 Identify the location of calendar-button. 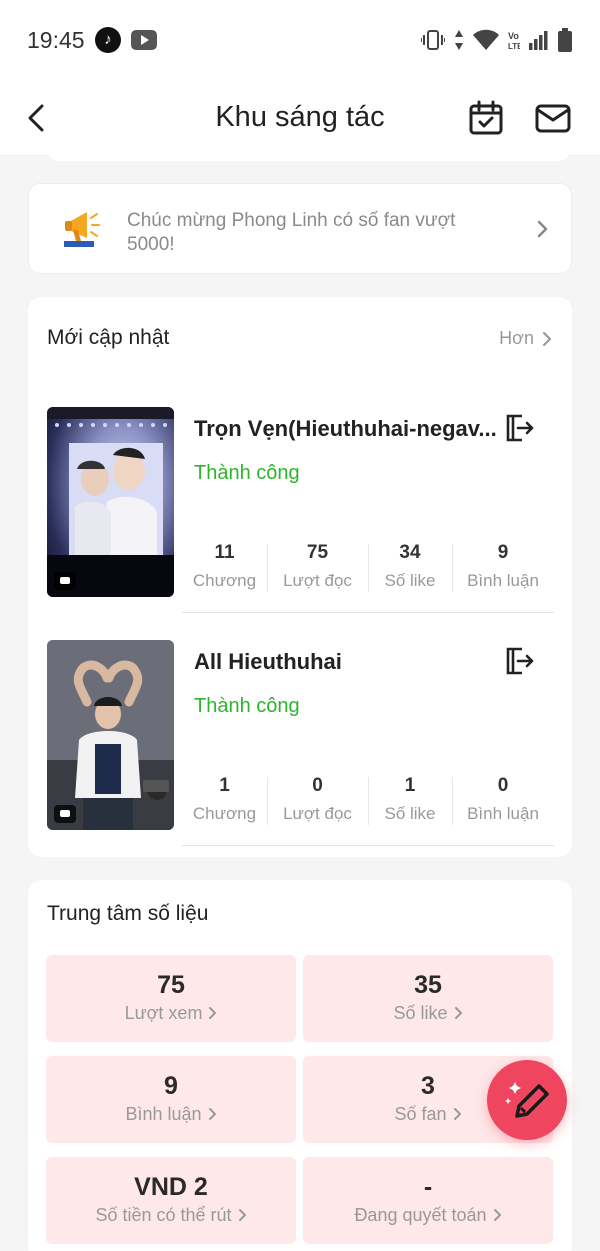
(486, 118).